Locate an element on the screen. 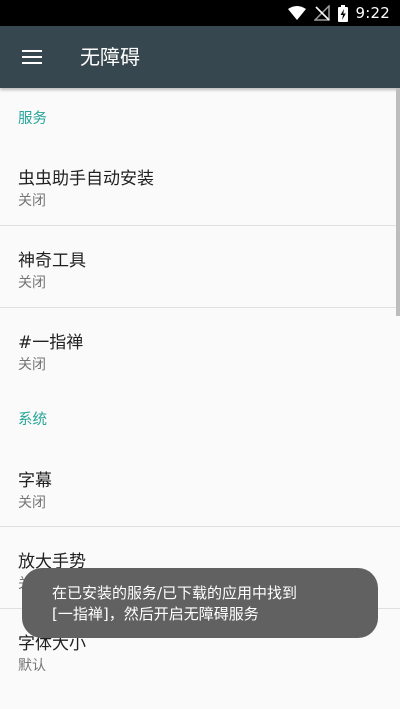 This screenshot has height=709, width=400. signal-off-icon is located at coordinates (321, 13).